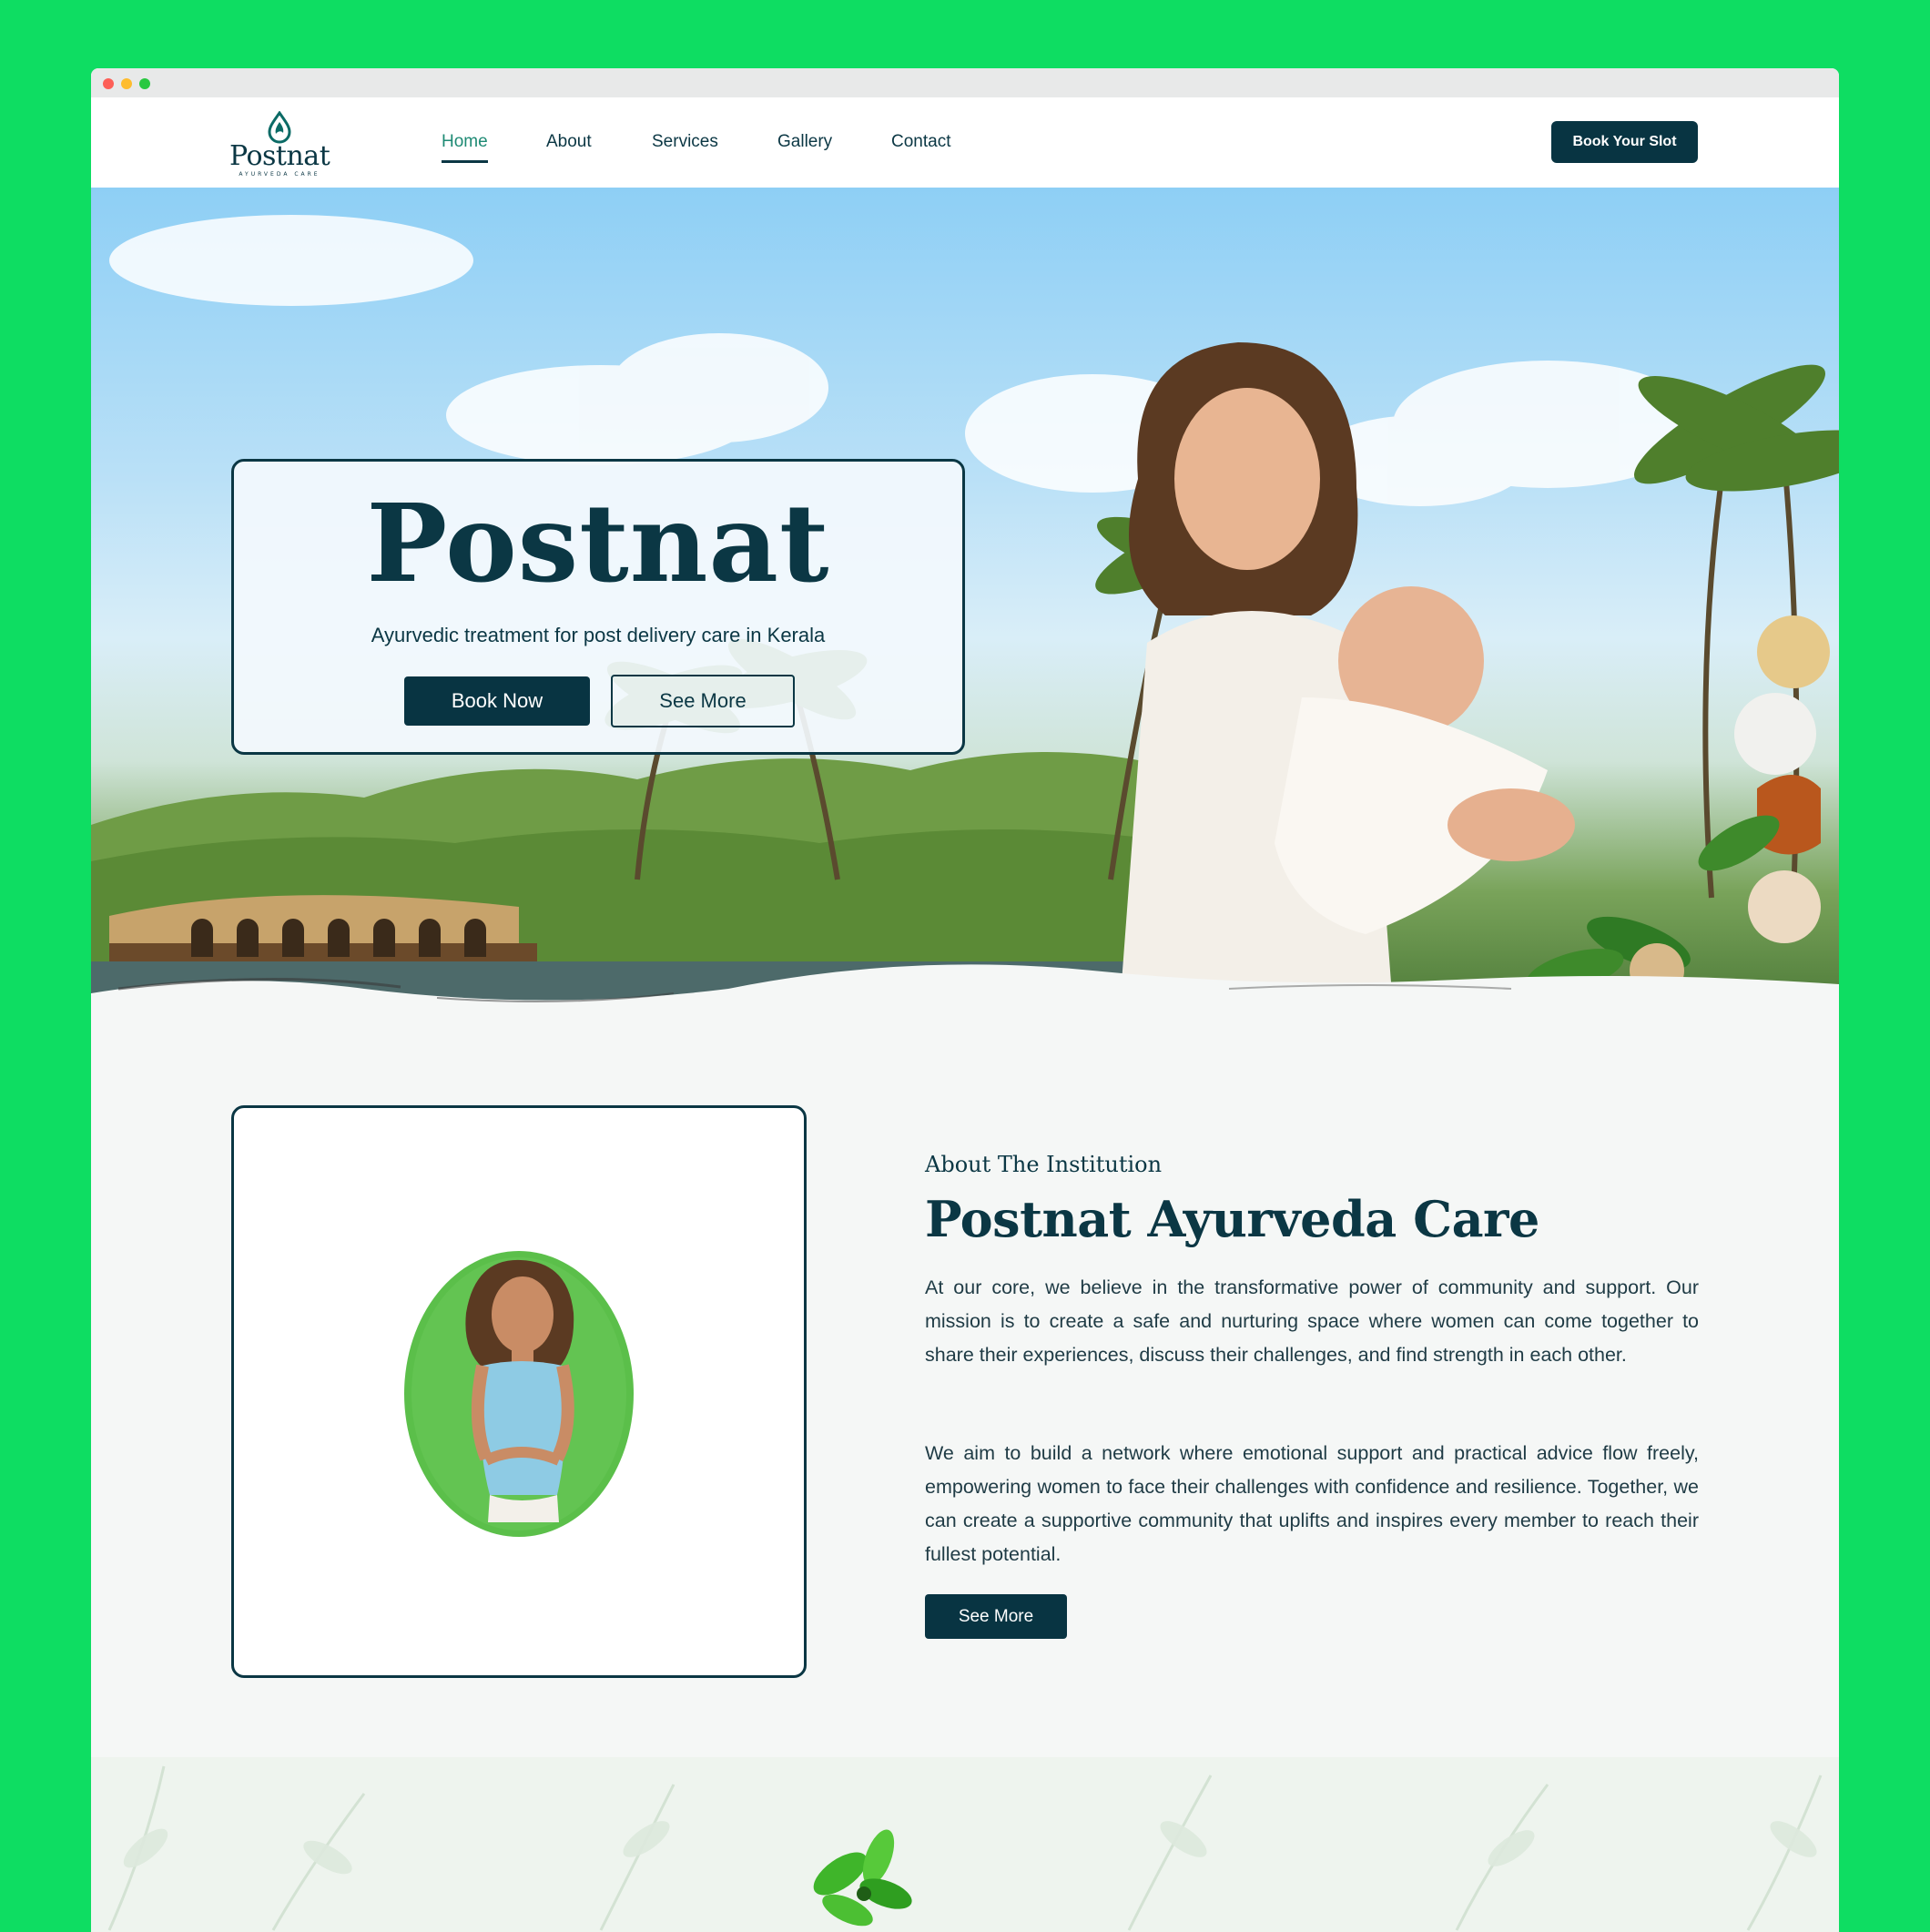  What do you see at coordinates (920, 142) in the screenshot?
I see `nav-contact: Contact` at bounding box center [920, 142].